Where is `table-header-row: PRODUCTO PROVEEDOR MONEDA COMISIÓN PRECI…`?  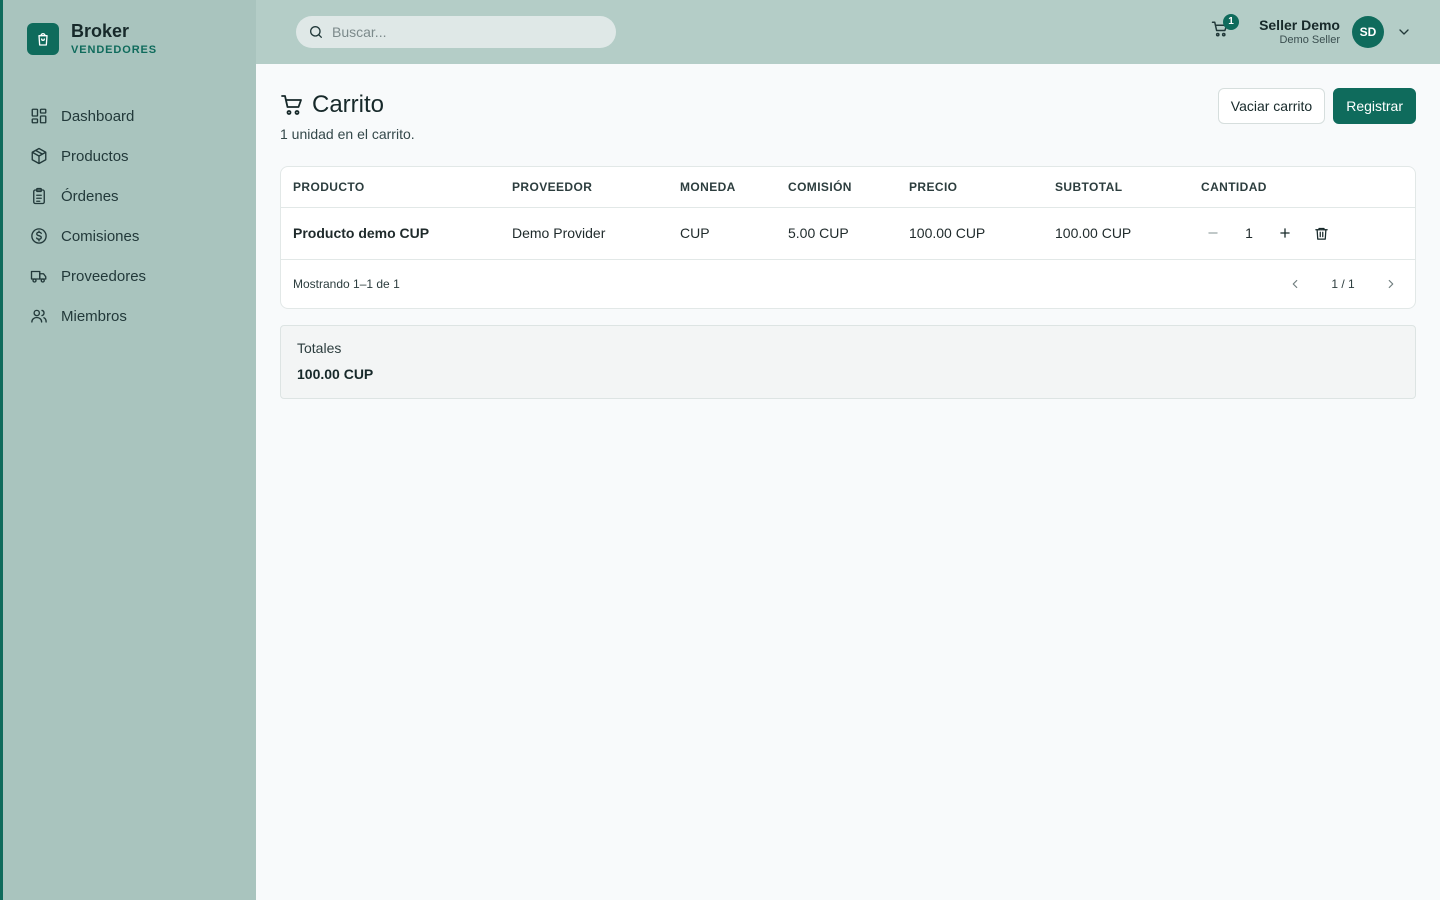 table-header-row: PRODUCTO PROVEEDOR MONEDA COMISIÓN PRECI… is located at coordinates (848, 187).